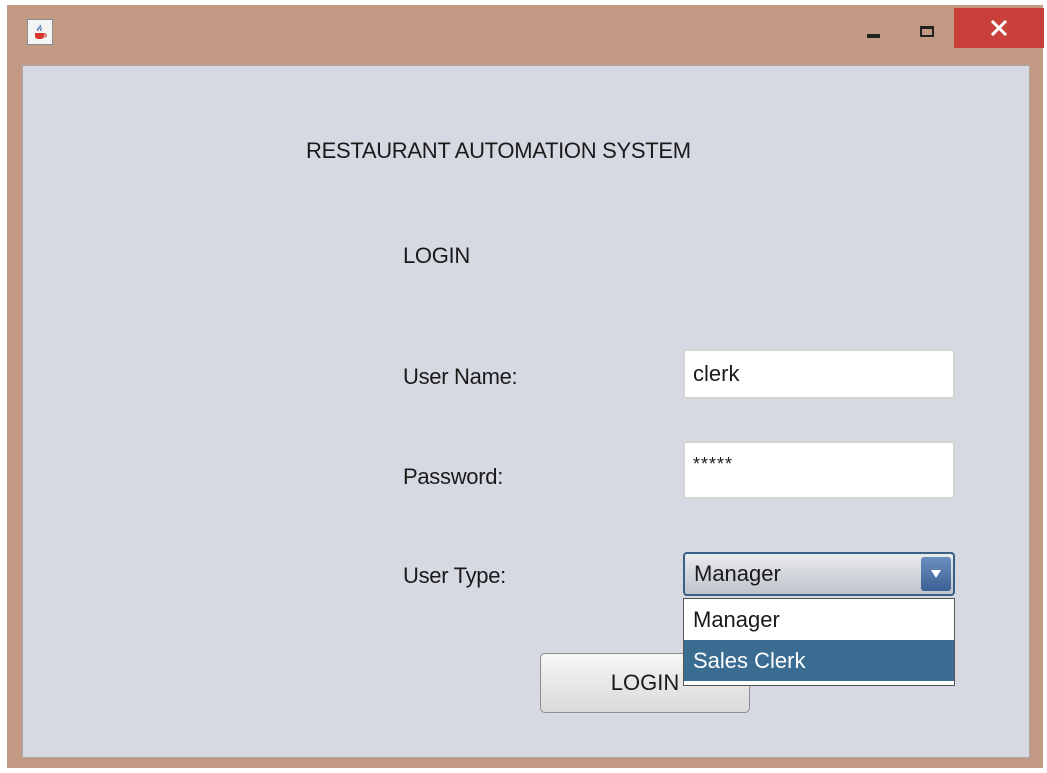 The image size is (1047, 773). Describe the element at coordinates (819, 374) in the screenshot. I see `username-input: clerk` at that location.